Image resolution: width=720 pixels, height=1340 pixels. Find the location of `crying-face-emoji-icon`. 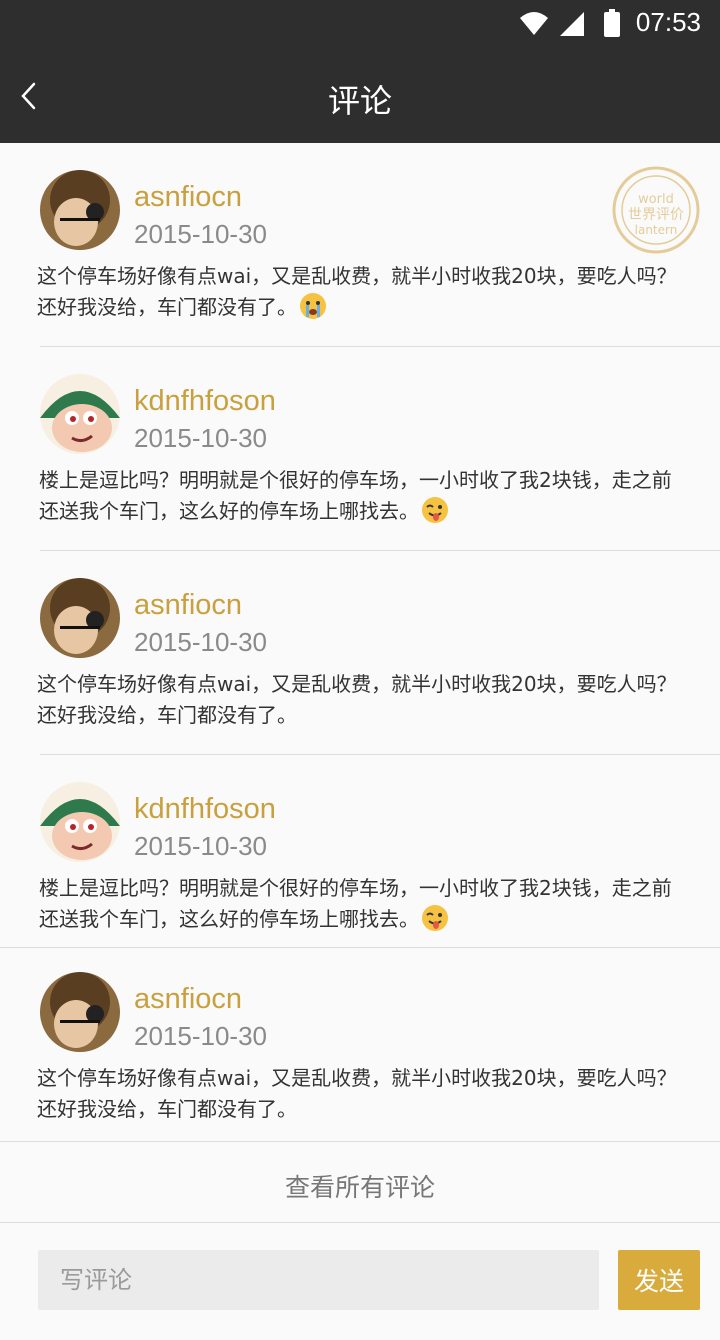

crying-face-emoji-icon is located at coordinates (313, 306).